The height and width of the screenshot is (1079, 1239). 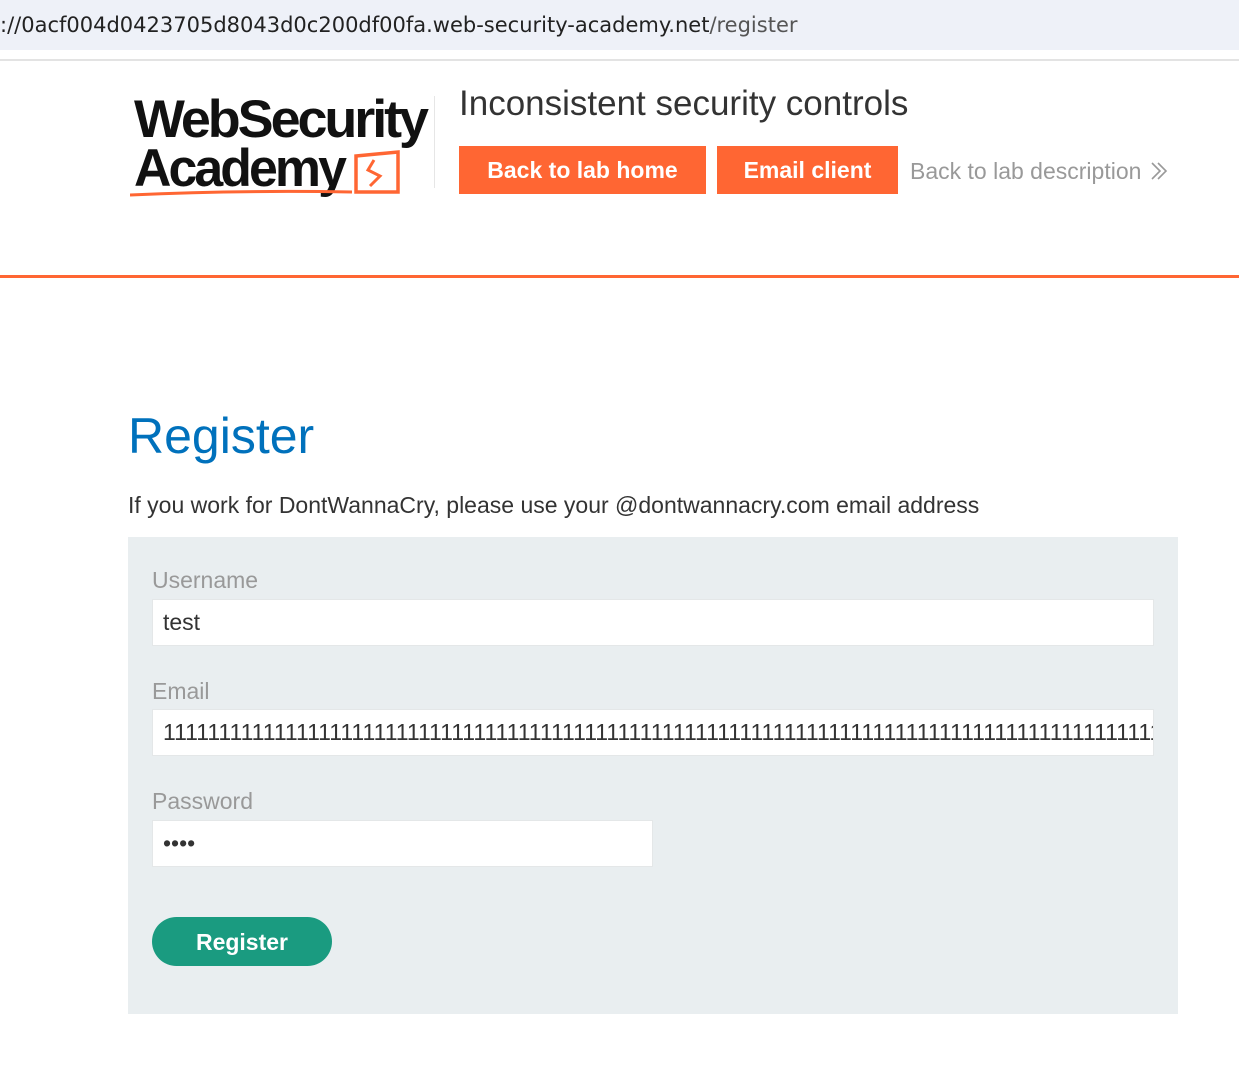 I want to click on register-button: Register, so click(x=242, y=941).